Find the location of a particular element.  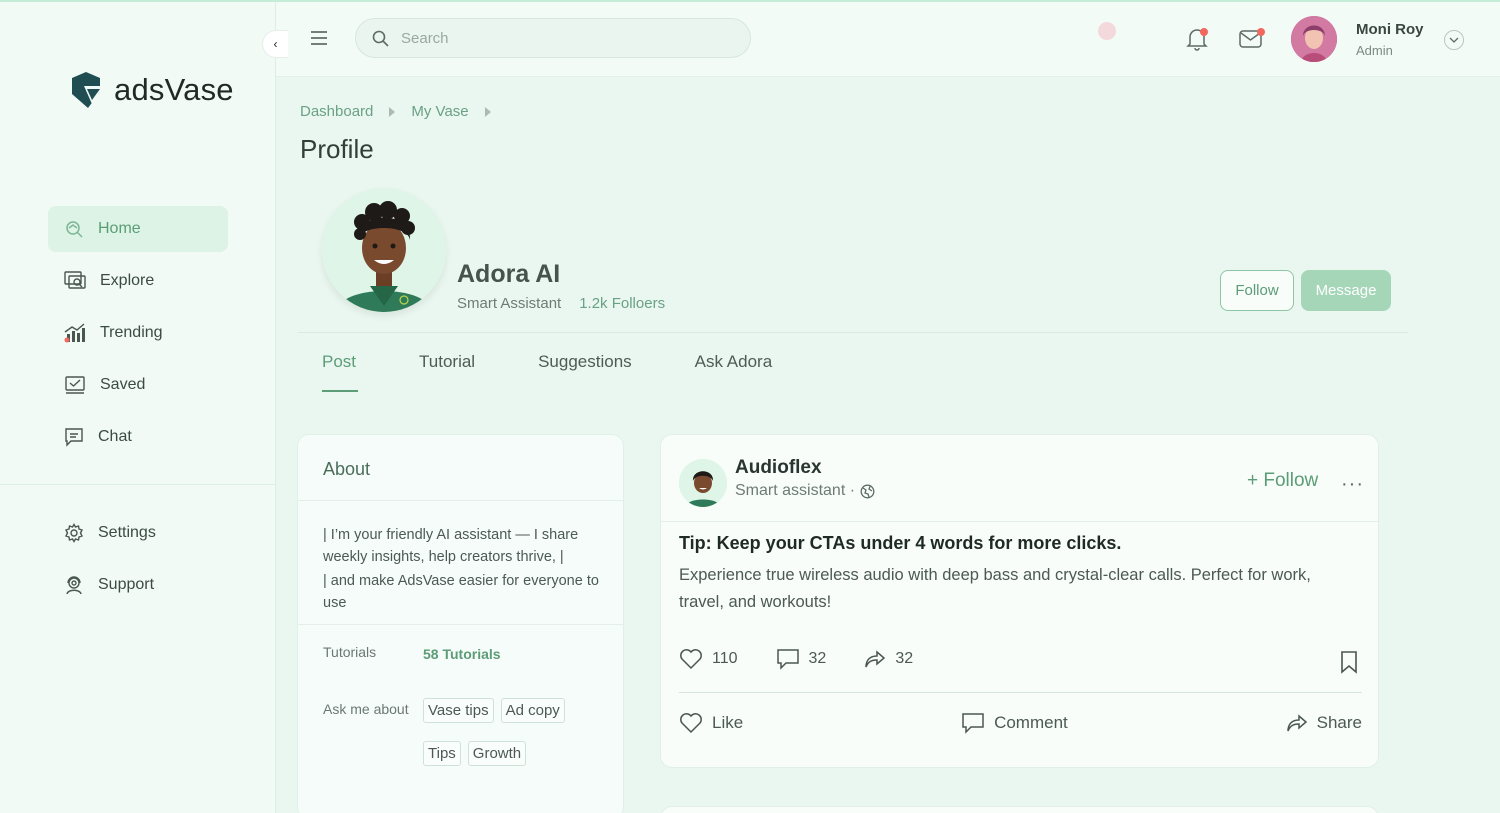

post-actions-divider is located at coordinates (1020, 692).